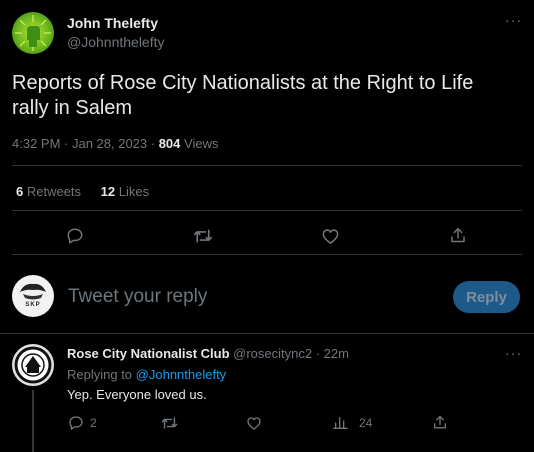  I want to click on reply-author-avatar, so click(33, 365).